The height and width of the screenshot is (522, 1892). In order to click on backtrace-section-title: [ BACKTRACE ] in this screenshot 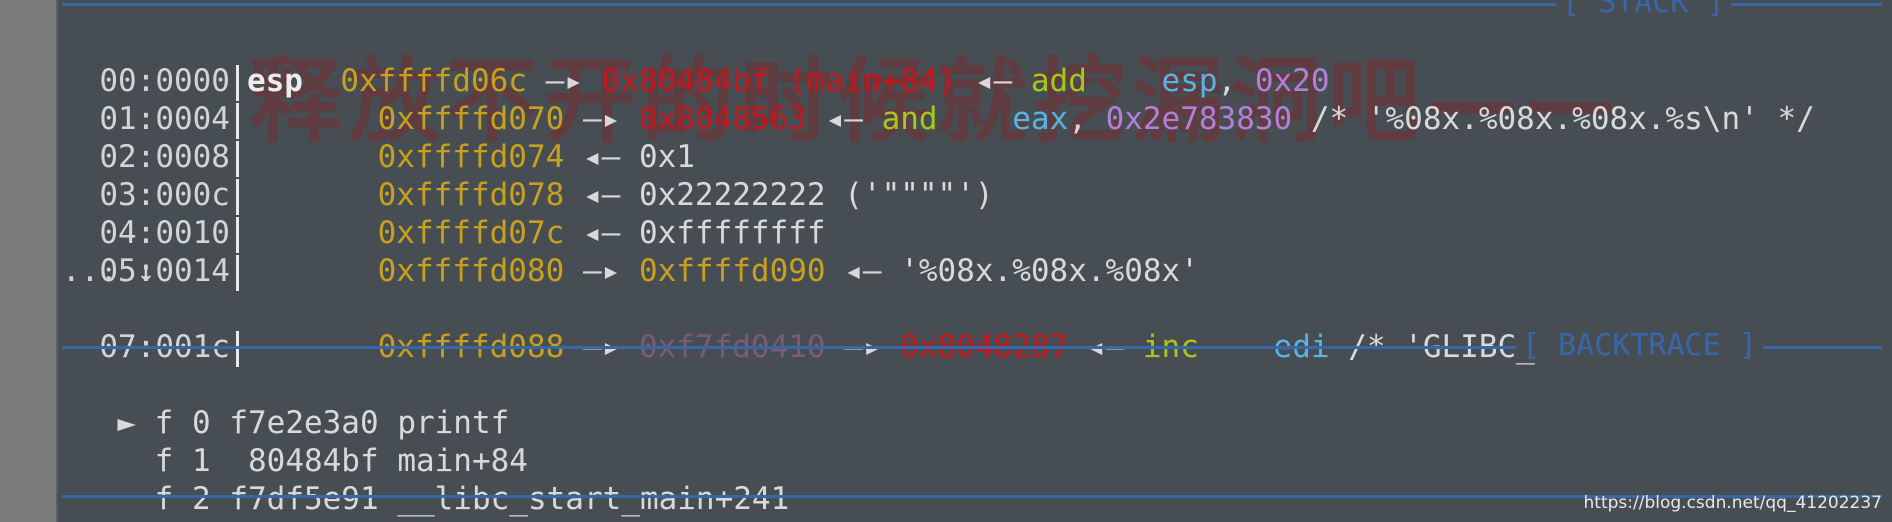, I will do `click(1639, 346)`.